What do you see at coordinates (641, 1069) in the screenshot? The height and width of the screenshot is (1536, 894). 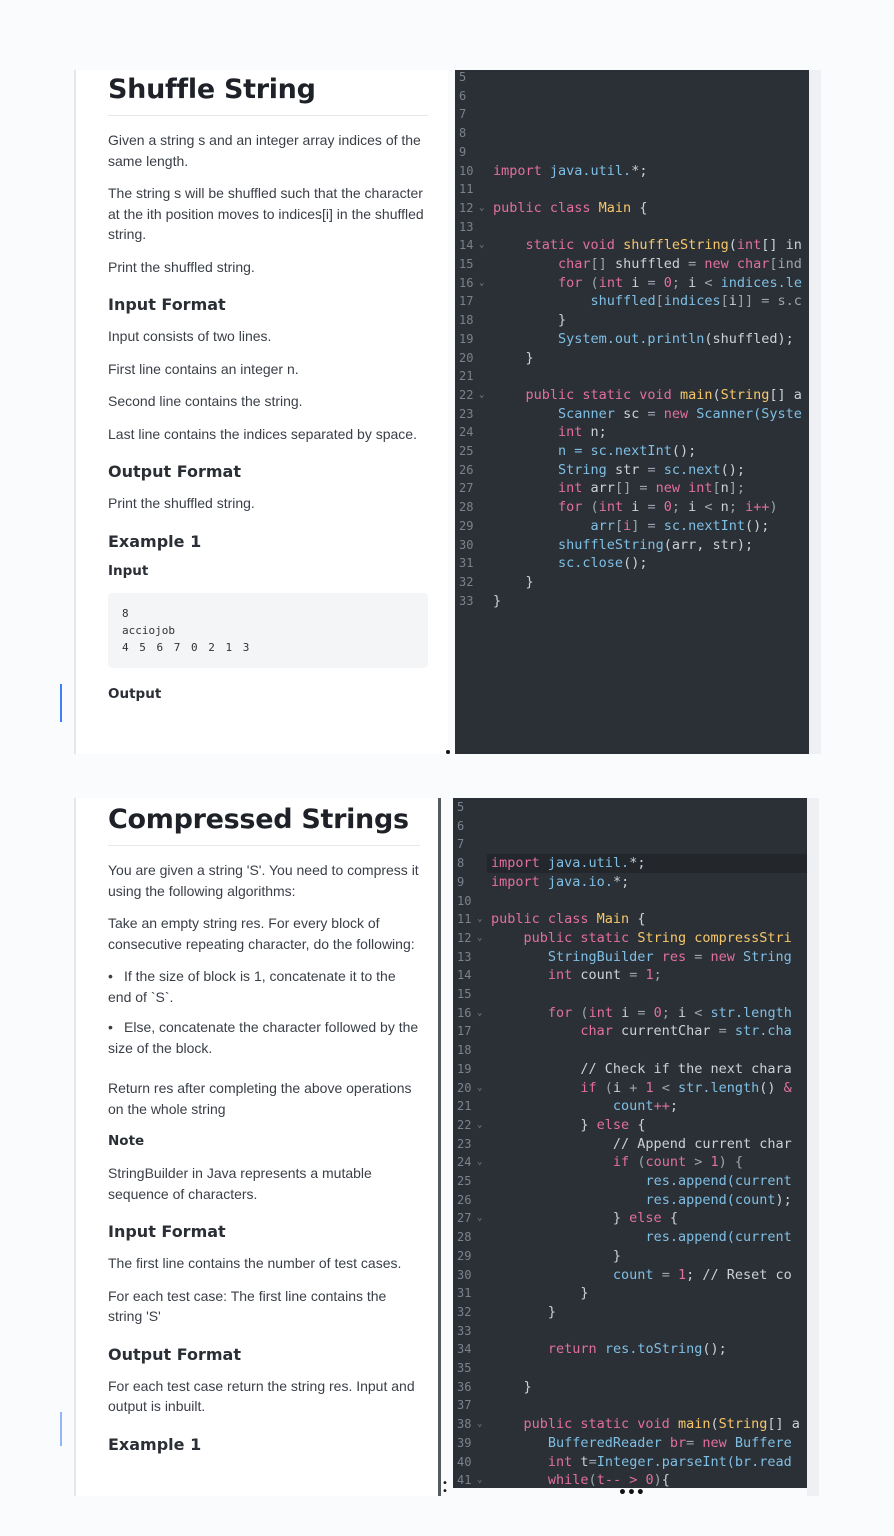 I see `code-text: // Check if the next chara` at bounding box center [641, 1069].